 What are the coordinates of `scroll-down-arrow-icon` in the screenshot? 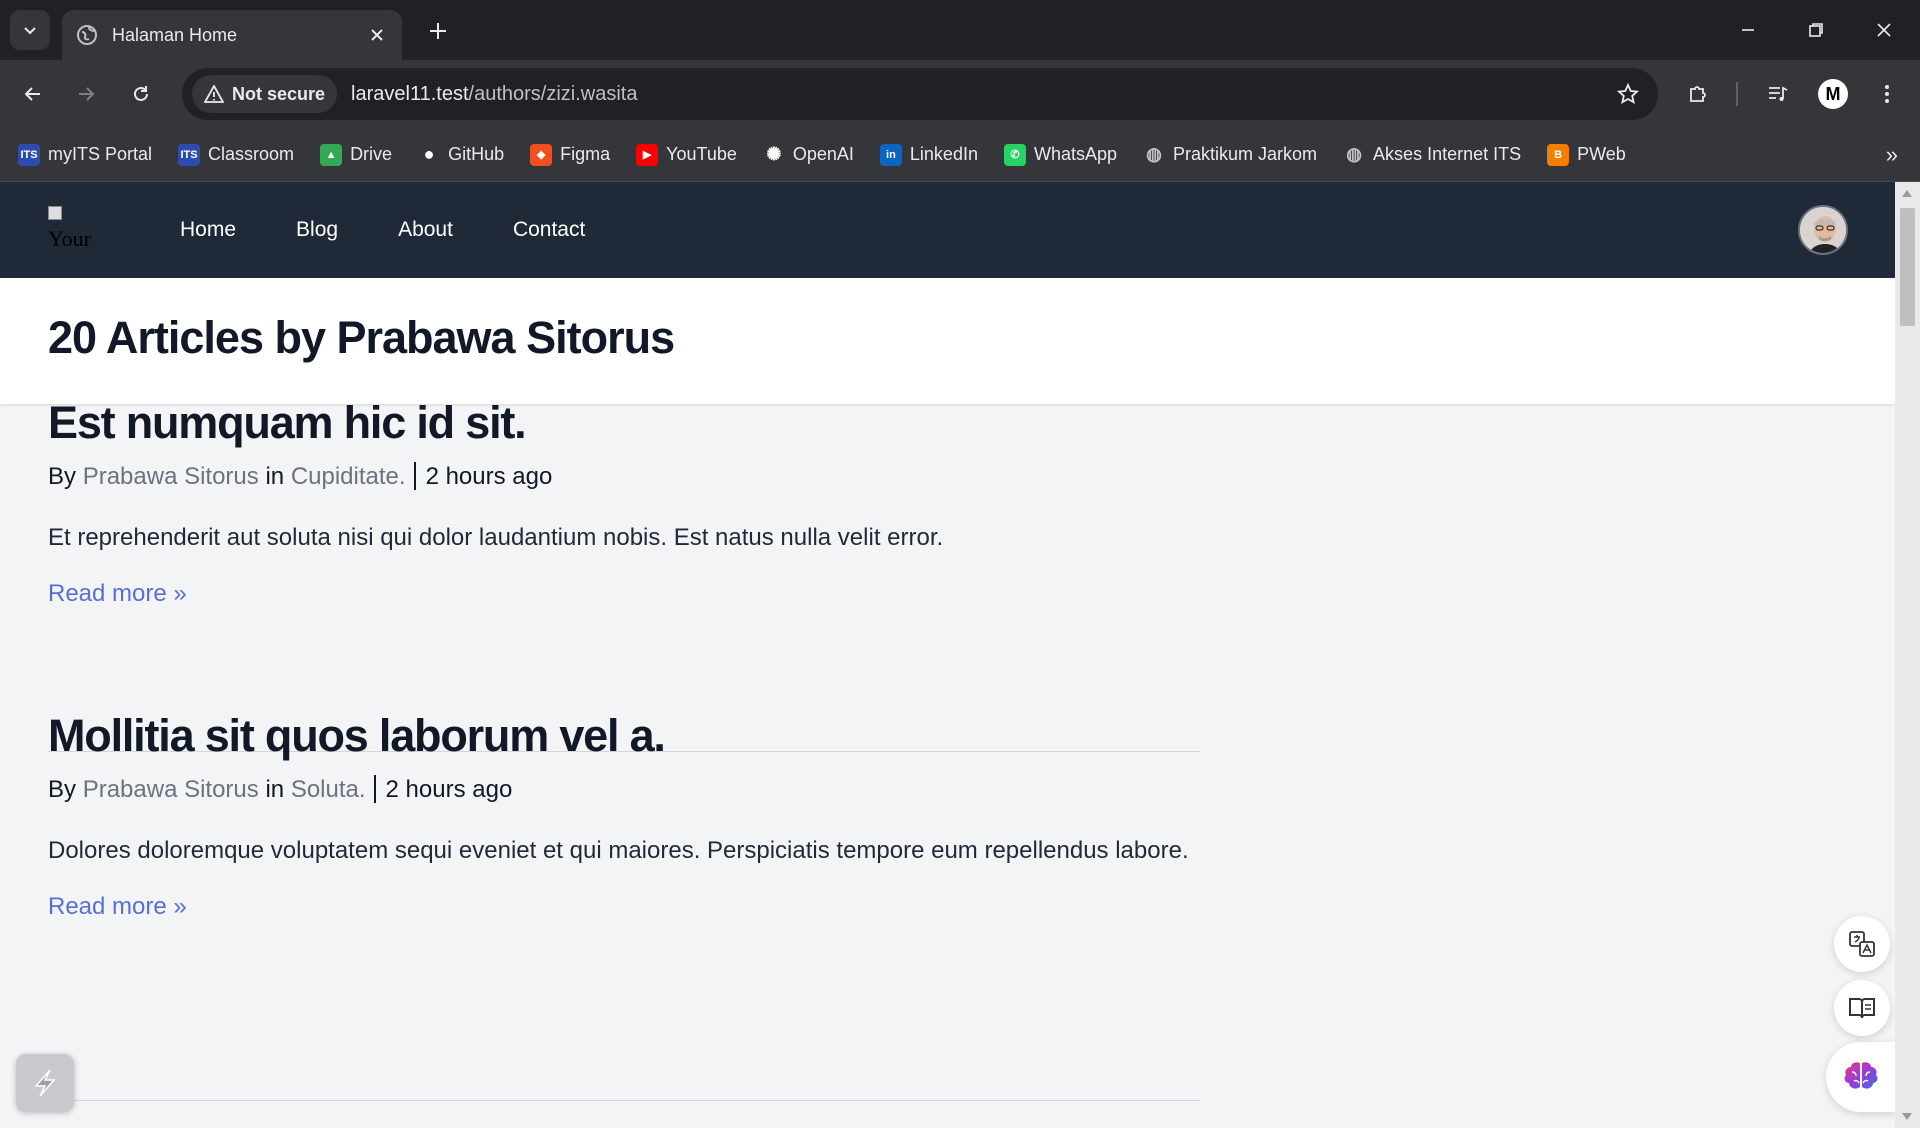 It's located at (1907, 1116).